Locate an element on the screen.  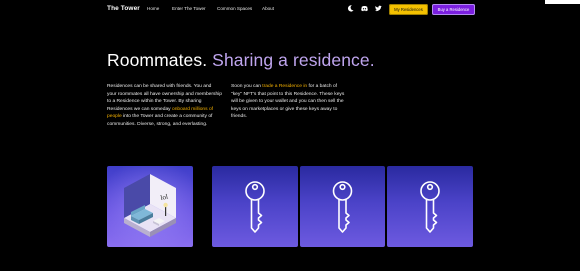
brand-logo-text: The Tower is located at coordinates (123, 8).